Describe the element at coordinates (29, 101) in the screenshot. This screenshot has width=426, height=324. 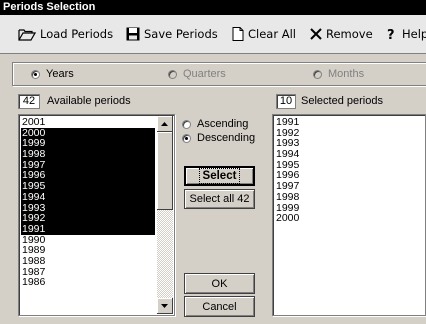
I see `available-count: 42` at that location.